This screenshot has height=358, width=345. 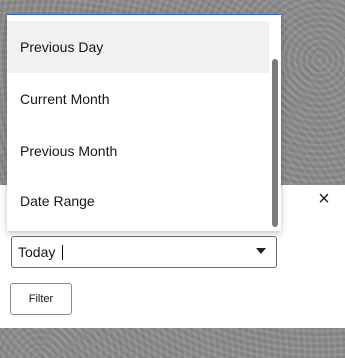 I want to click on dropdown-option-date-range: Date Range, so click(x=138, y=201).